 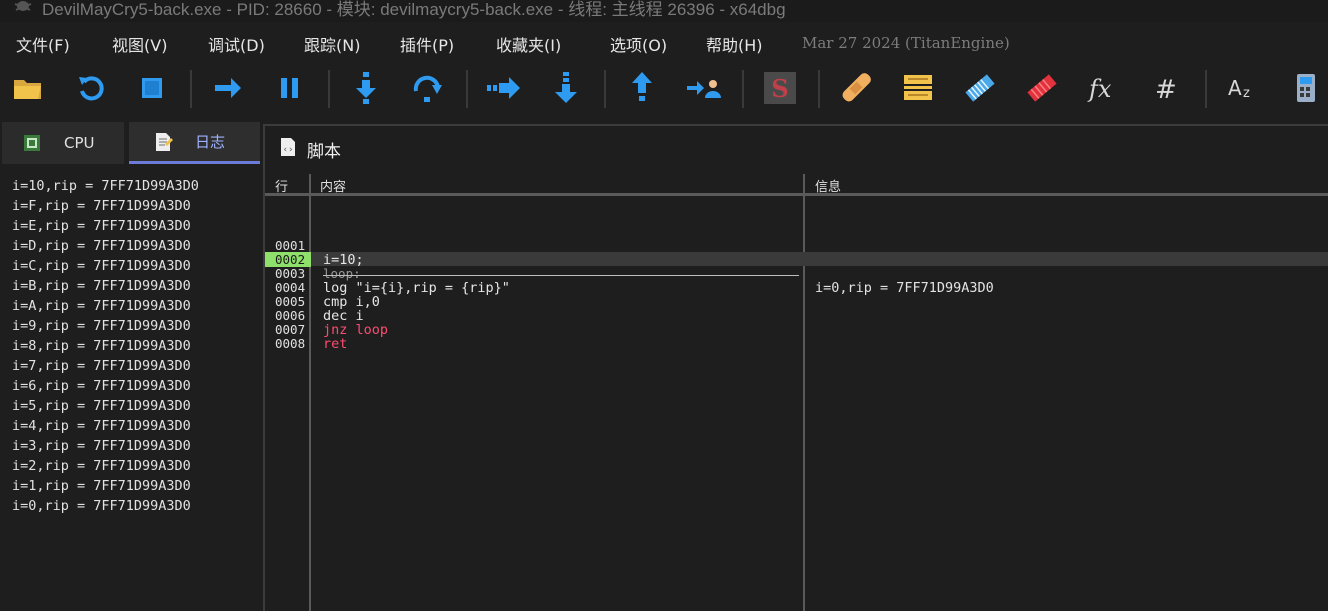 I want to click on labels-icon, so click(x=980, y=88).